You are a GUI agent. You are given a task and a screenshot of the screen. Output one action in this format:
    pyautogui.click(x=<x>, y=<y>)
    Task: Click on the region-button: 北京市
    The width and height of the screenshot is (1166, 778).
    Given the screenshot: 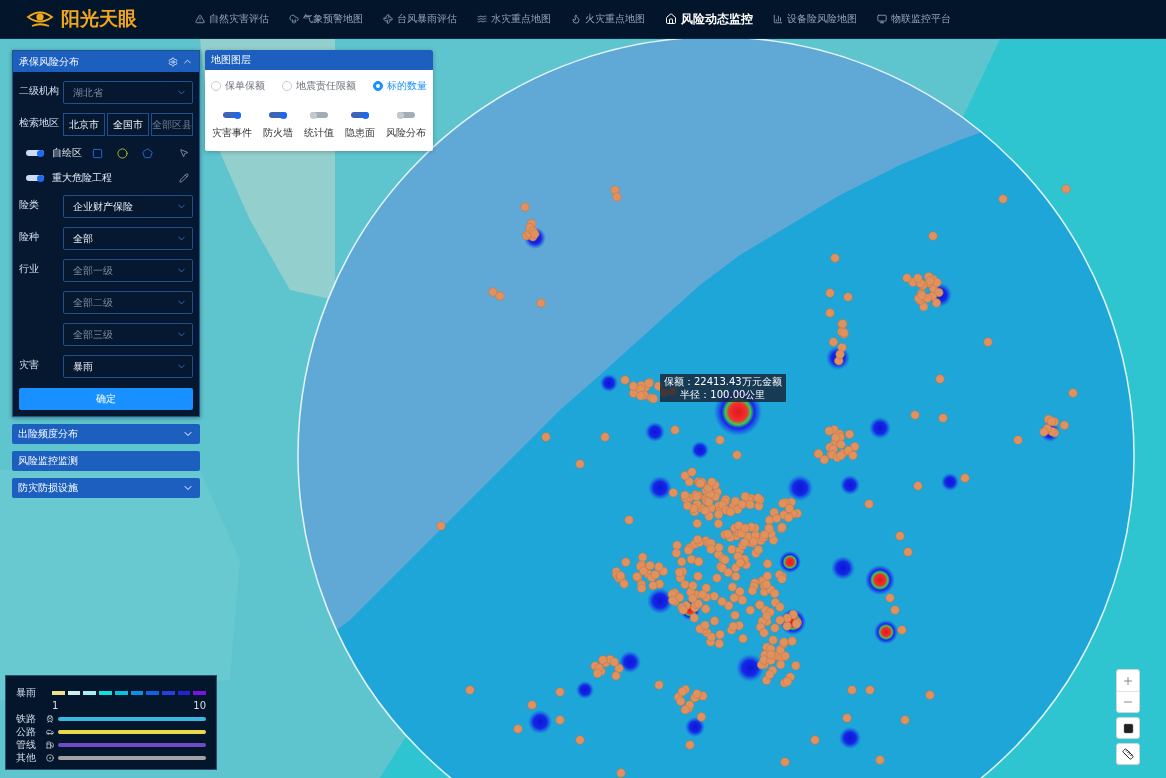 What is the action you would take?
    pyautogui.click(x=84, y=124)
    